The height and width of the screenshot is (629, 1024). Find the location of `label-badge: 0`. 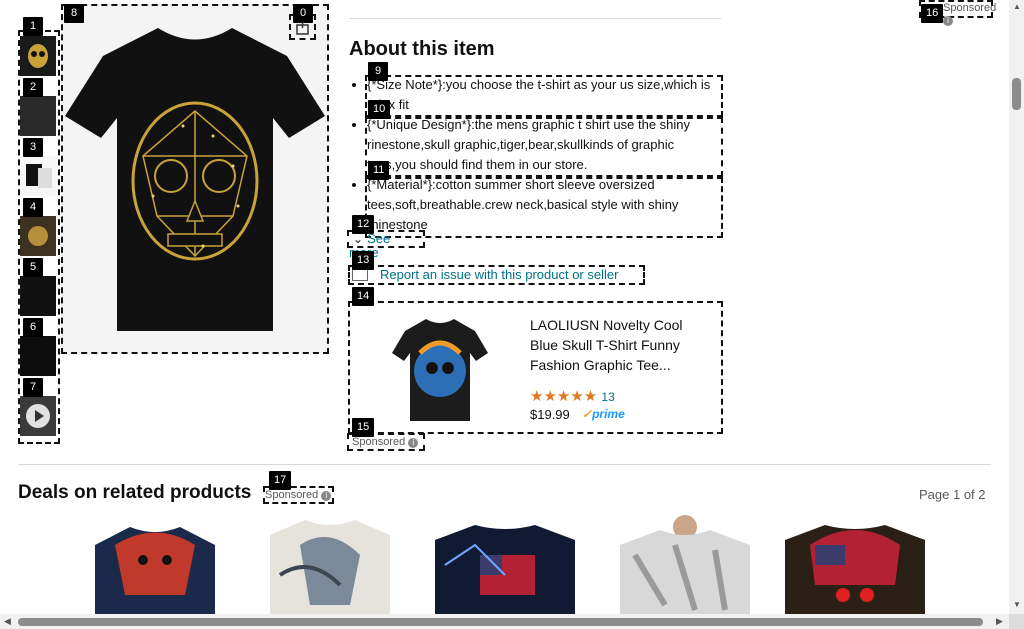

label-badge: 0 is located at coordinates (303, 13).